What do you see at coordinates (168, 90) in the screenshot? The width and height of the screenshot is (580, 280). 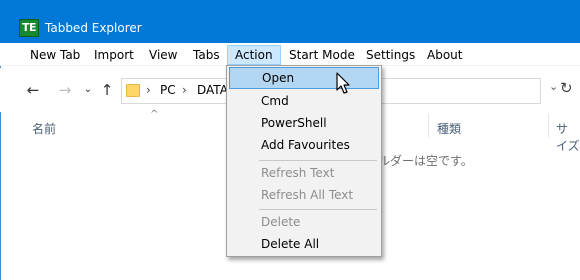 I see `breadcrumb-pc: PC` at bounding box center [168, 90].